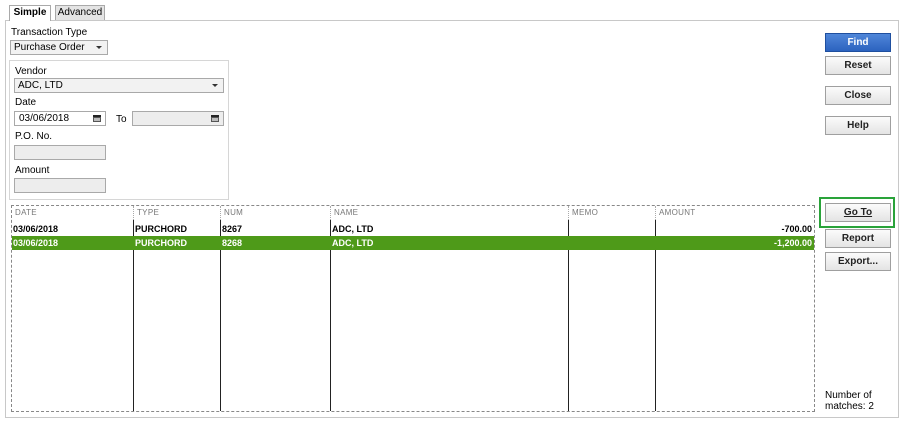 Image resolution: width=900 pixels, height=422 pixels. I want to click on tab-advanced: Advanced, so click(80, 12).